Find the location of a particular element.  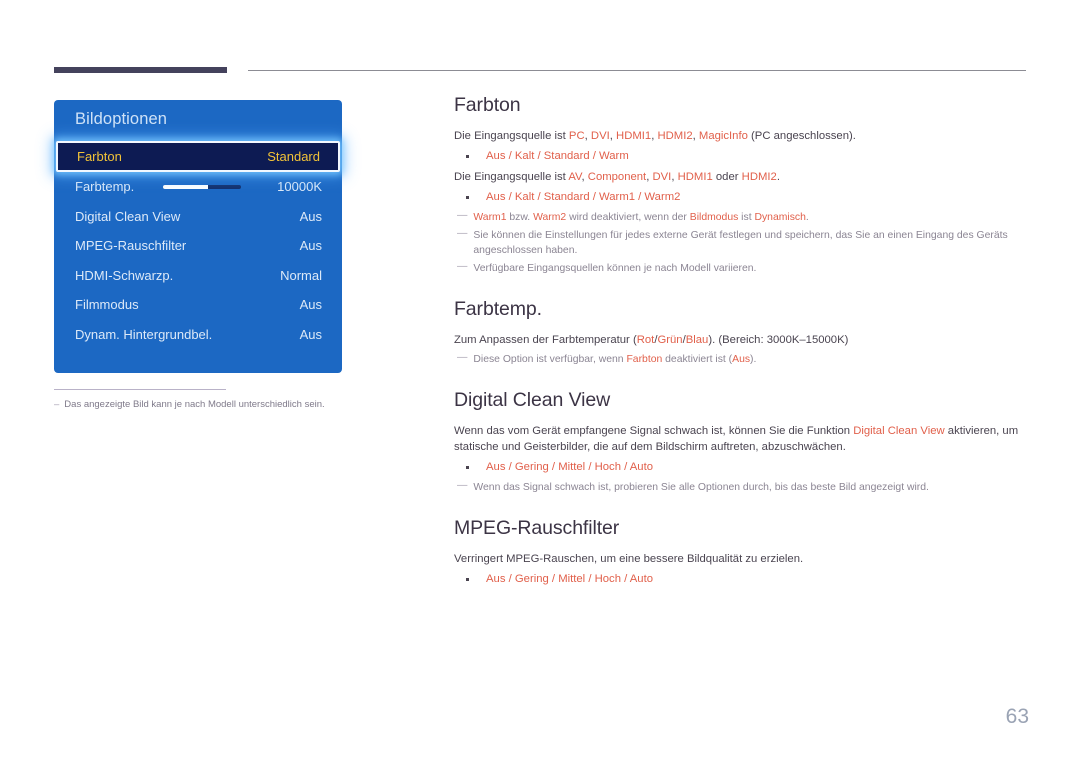

osd-menu-item-label: MPEG-Rauschfilter is located at coordinates (131, 246).